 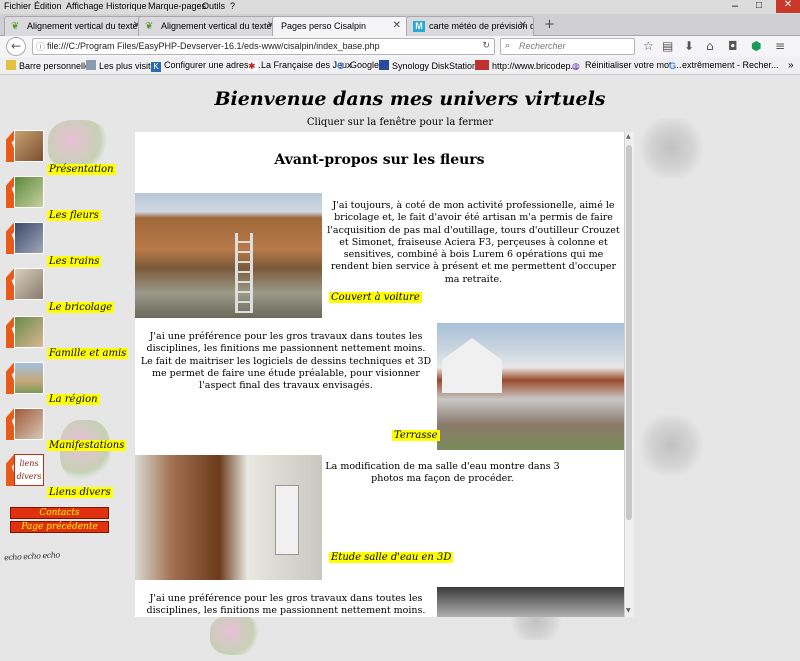 I want to click on content-heading: Avant-propos sur les fleurs, so click(x=379, y=160).